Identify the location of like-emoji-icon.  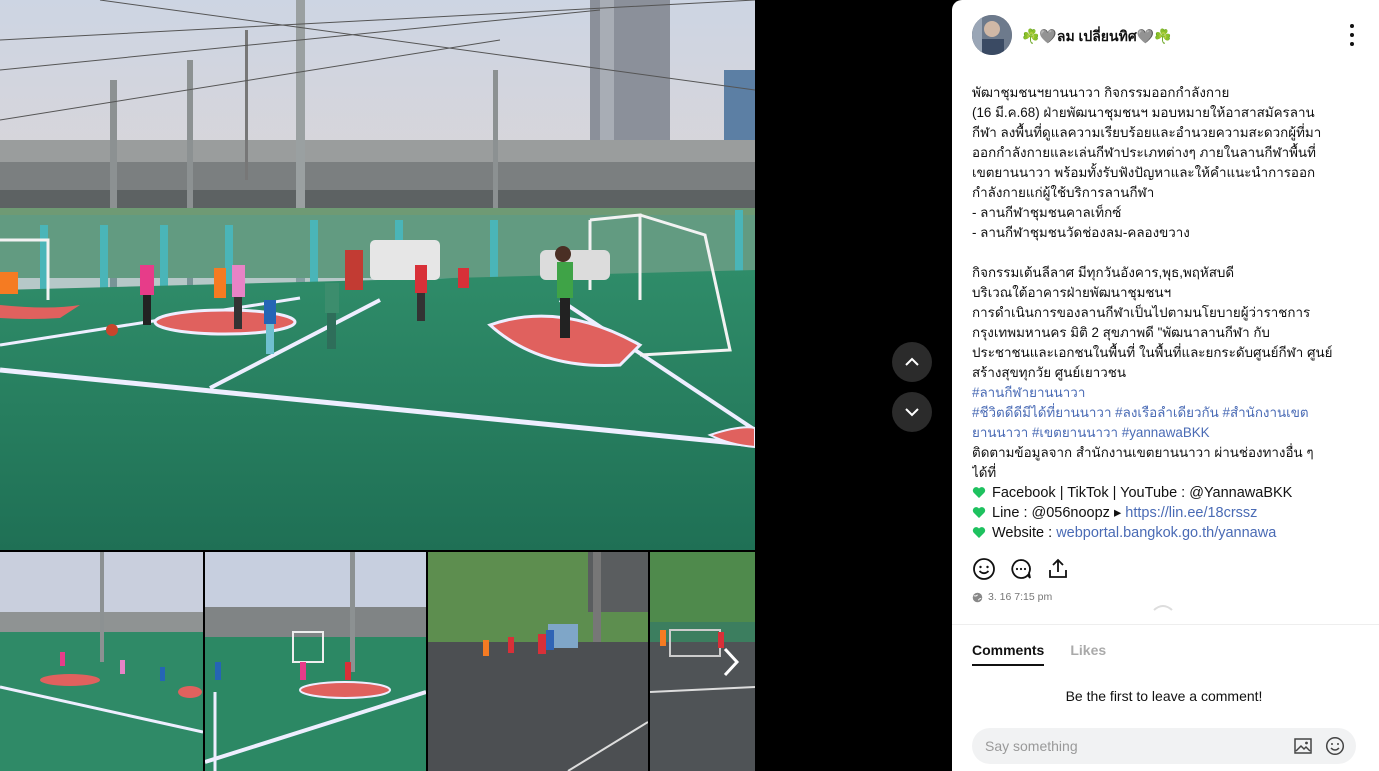
(984, 569).